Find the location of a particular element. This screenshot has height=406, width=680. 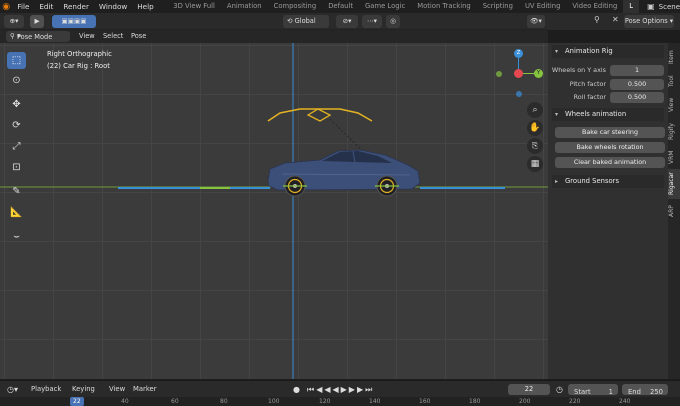

annotate-tool-icon: ✎ is located at coordinates (16, 191).